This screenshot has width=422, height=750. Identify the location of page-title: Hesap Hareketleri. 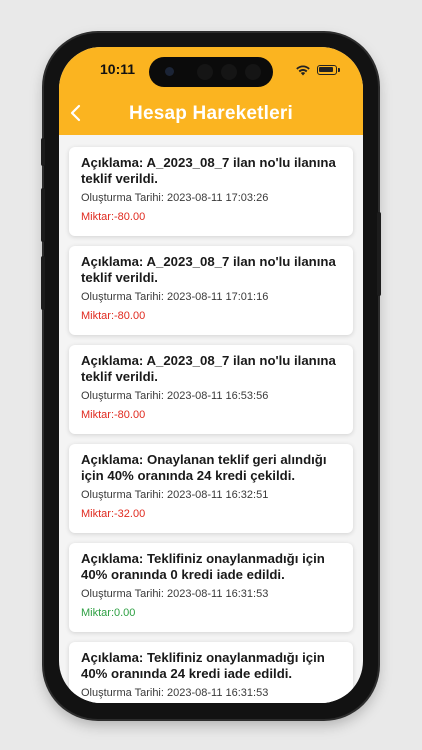
(211, 113).